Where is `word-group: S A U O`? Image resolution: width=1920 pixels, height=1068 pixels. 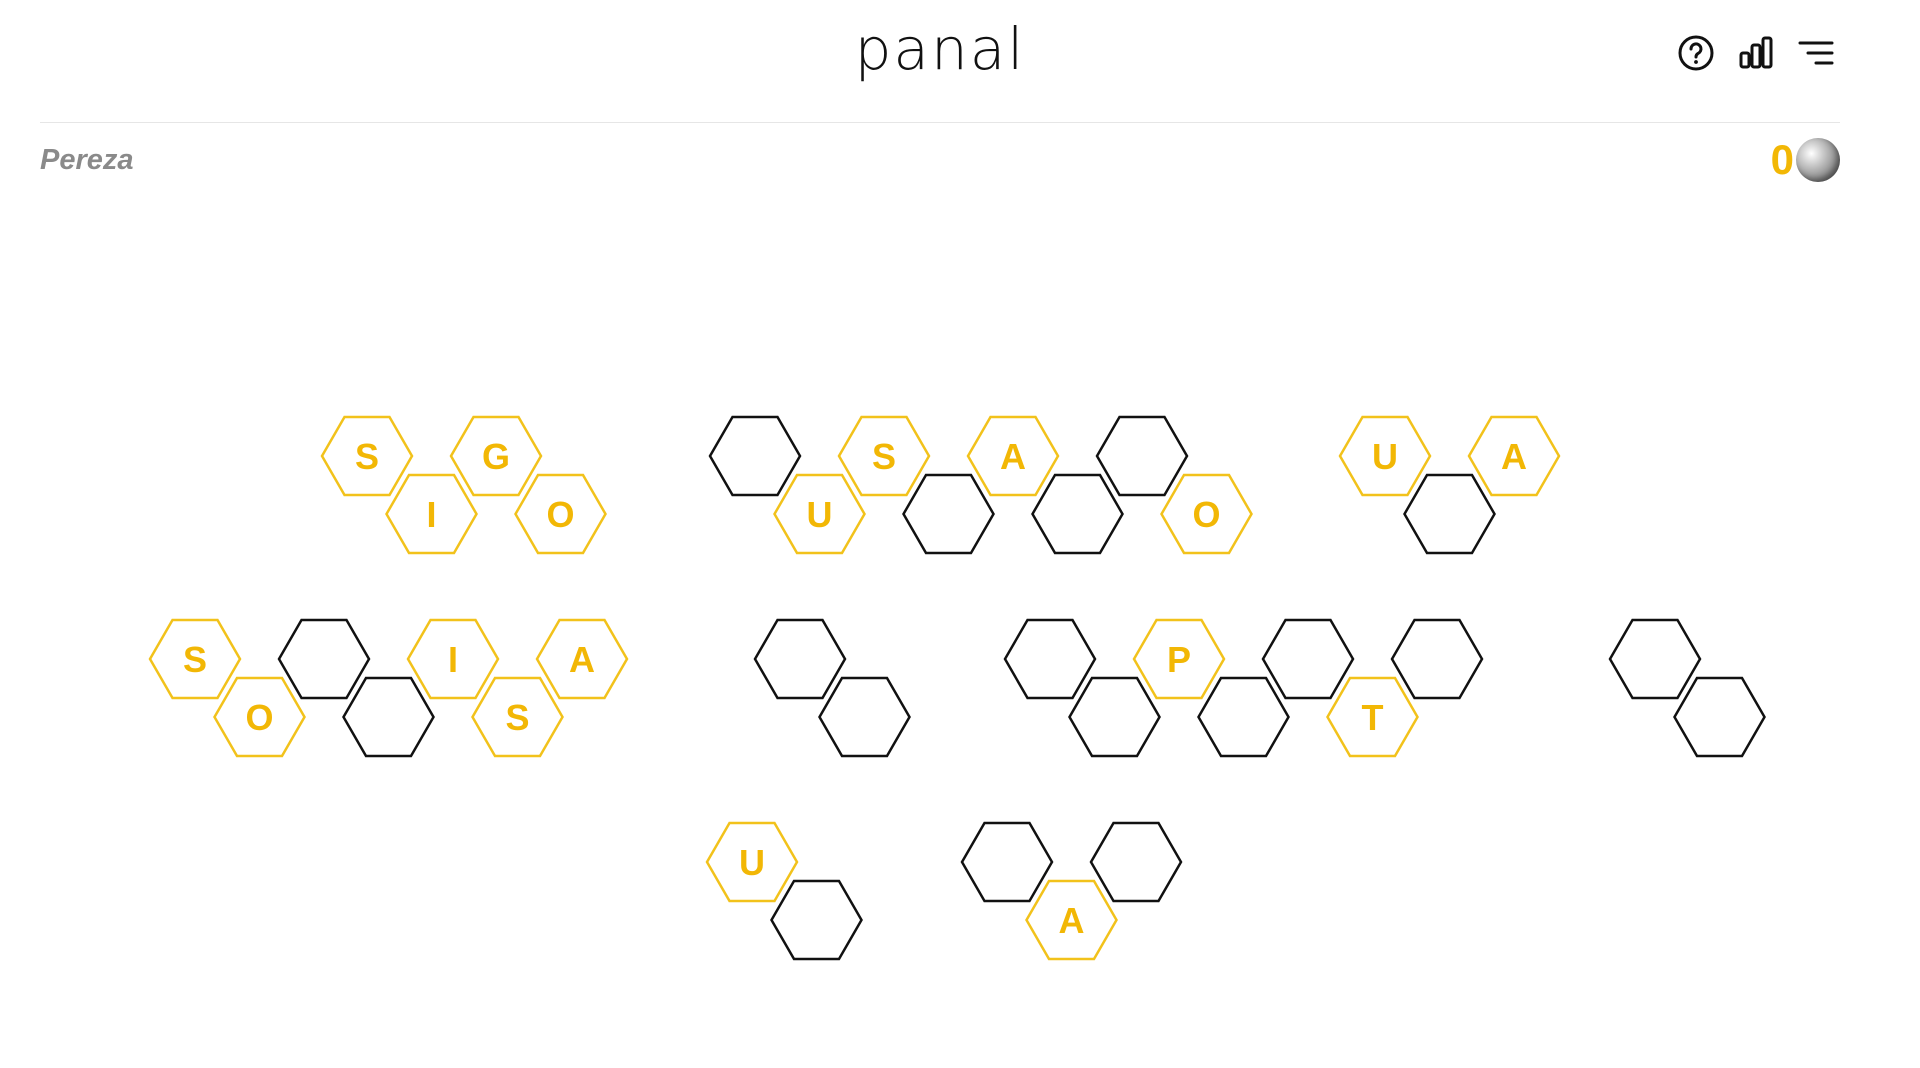
word-group: S A U O is located at coordinates (980, 485).